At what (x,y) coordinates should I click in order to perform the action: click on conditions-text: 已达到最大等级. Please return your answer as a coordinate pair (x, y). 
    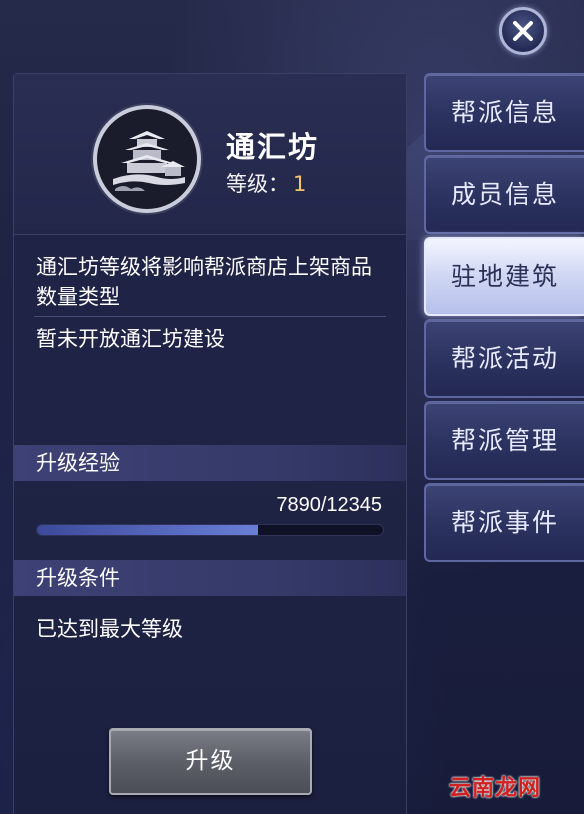
    Looking at the image, I should click on (109, 629).